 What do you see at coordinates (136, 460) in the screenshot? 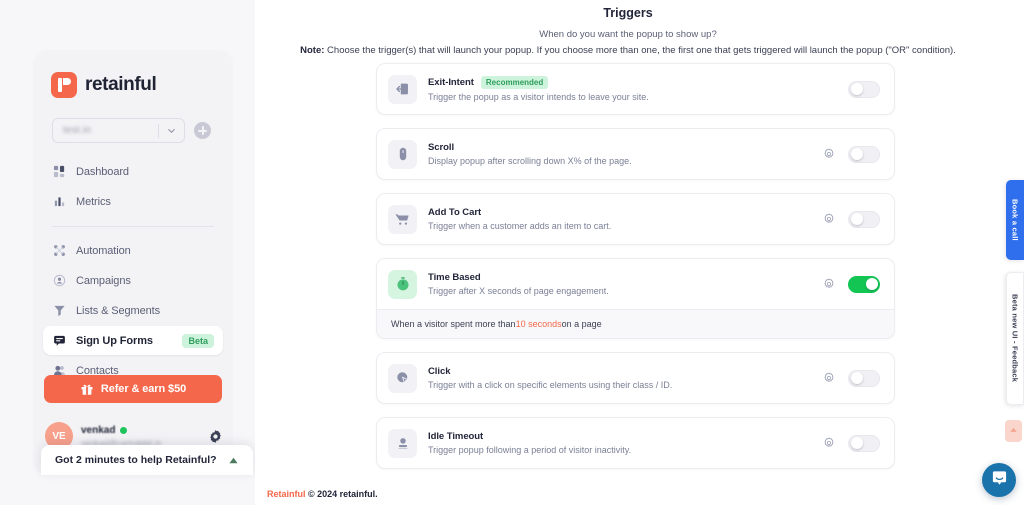
I see `survey-toast-text: Got 2 minutes to help Retainful?` at bounding box center [136, 460].